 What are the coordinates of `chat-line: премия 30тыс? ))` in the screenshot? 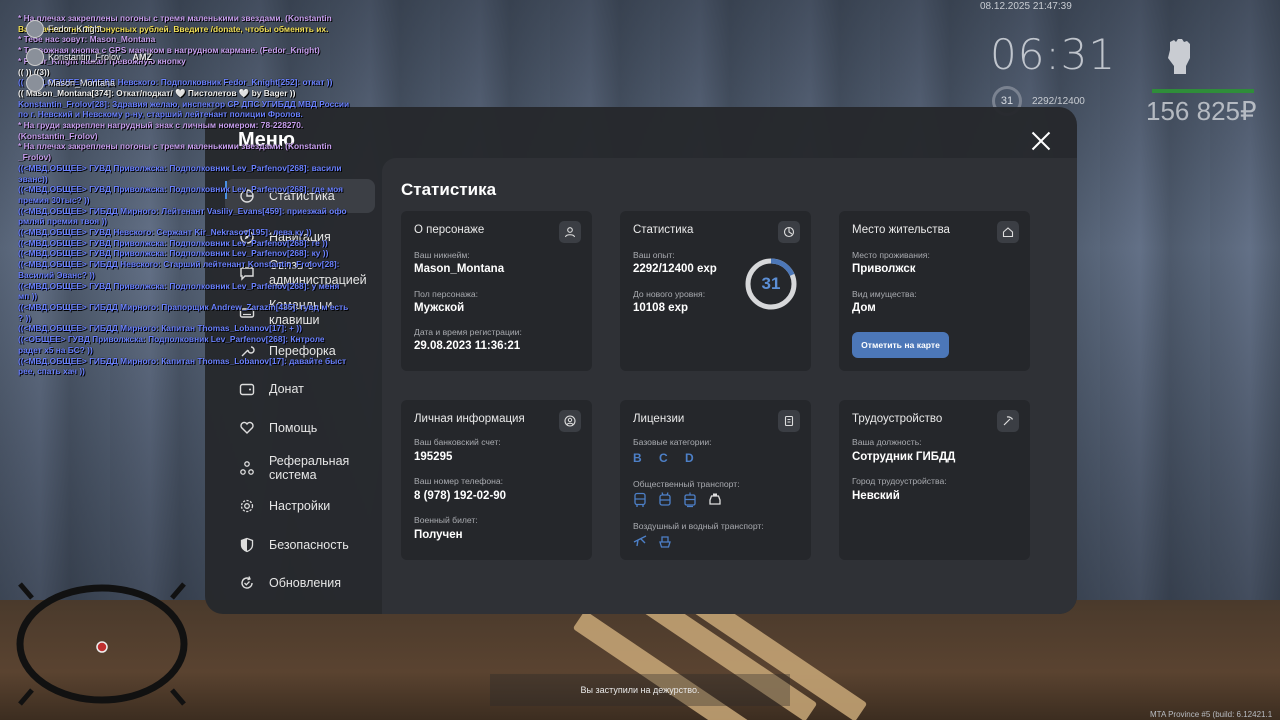 It's located at (54, 199).